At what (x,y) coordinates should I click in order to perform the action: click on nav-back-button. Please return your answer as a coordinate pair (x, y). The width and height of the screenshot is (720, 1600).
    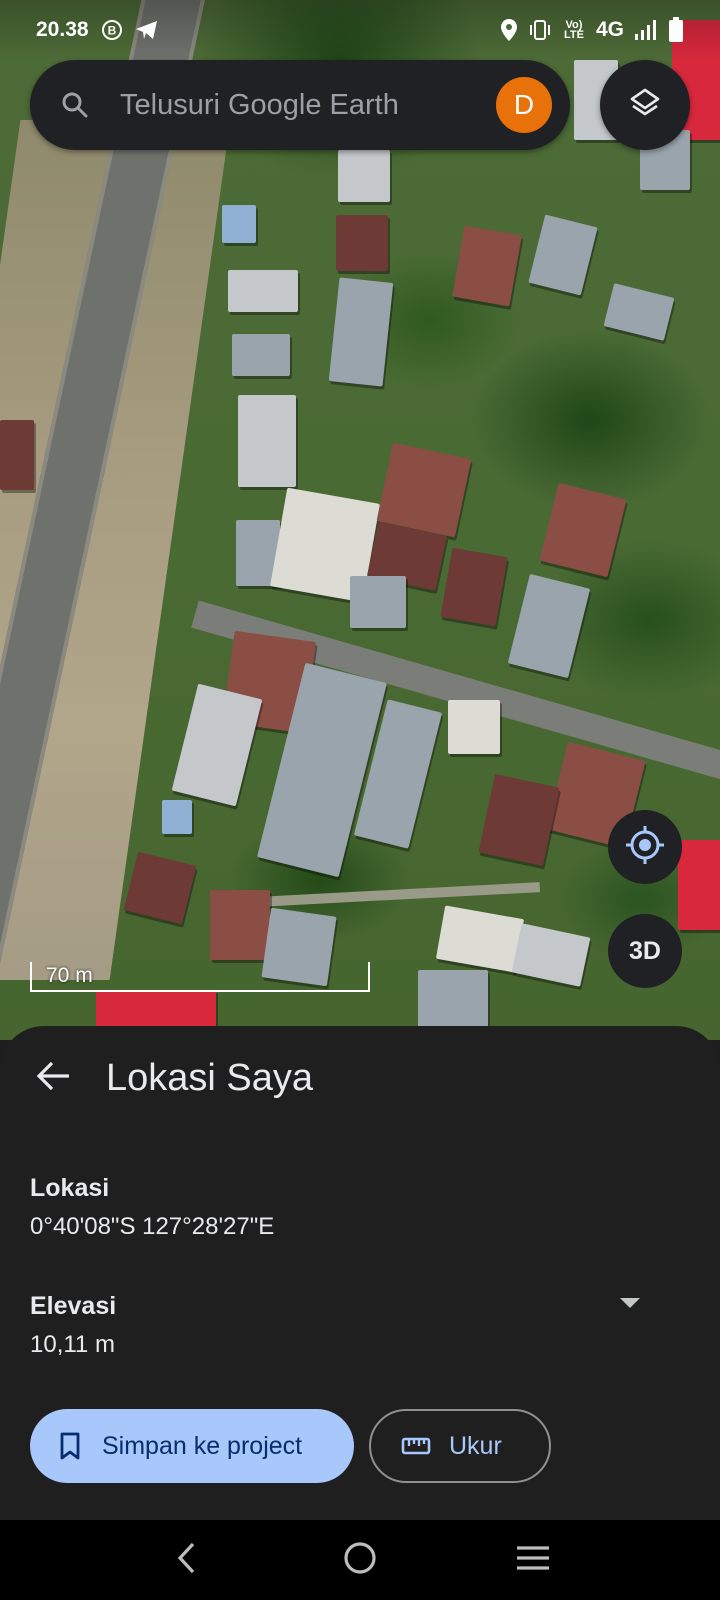
    Looking at the image, I should click on (187, 1560).